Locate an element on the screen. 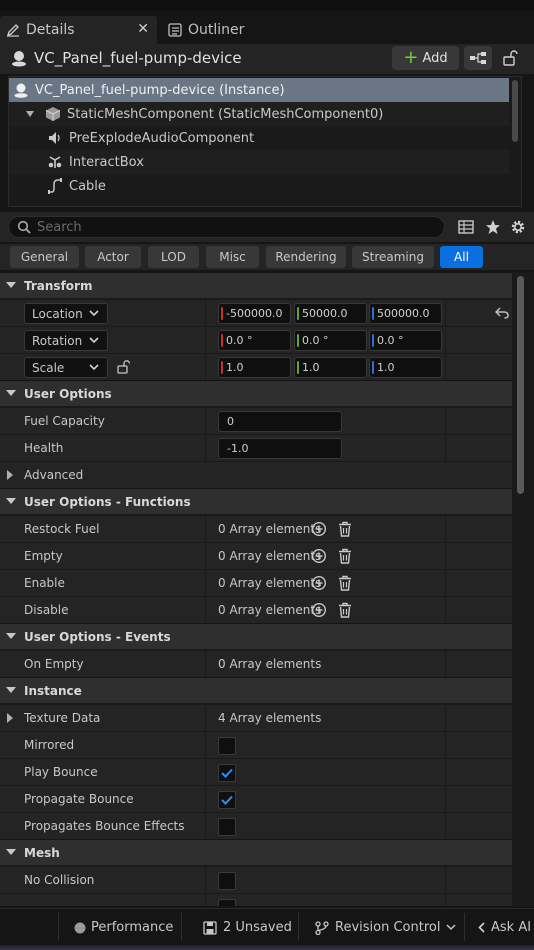  checkmark-icon is located at coordinates (227, 800).